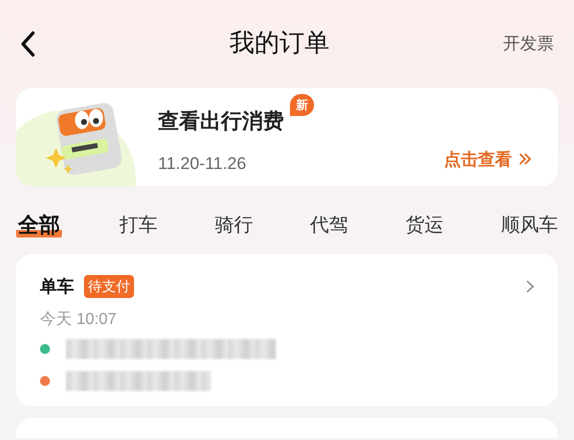 The image size is (574, 440). Describe the element at coordinates (525, 159) in the screenshot. I see `double-chevron-icon` at that location.